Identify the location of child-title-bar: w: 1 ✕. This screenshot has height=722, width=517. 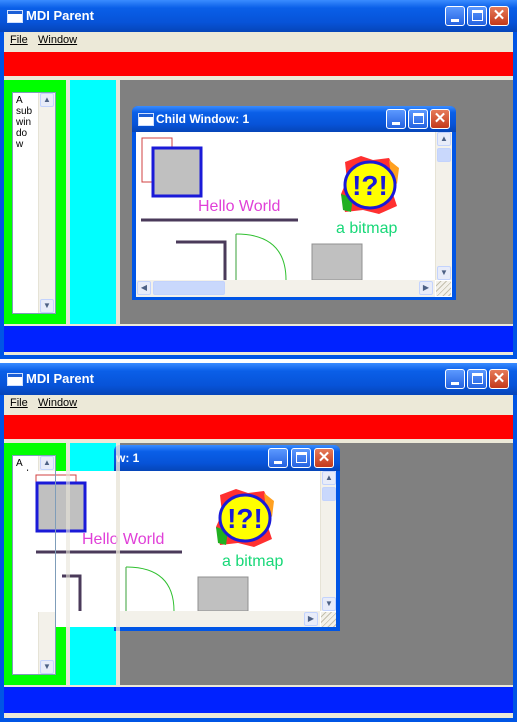
(227, 458).